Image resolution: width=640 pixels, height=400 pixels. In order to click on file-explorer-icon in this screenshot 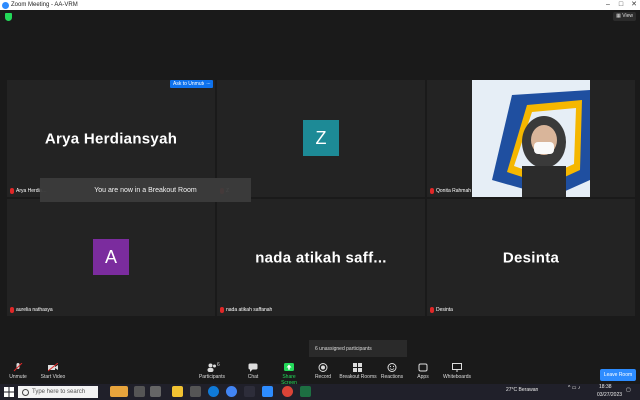, I will do `click(177, 391)`.